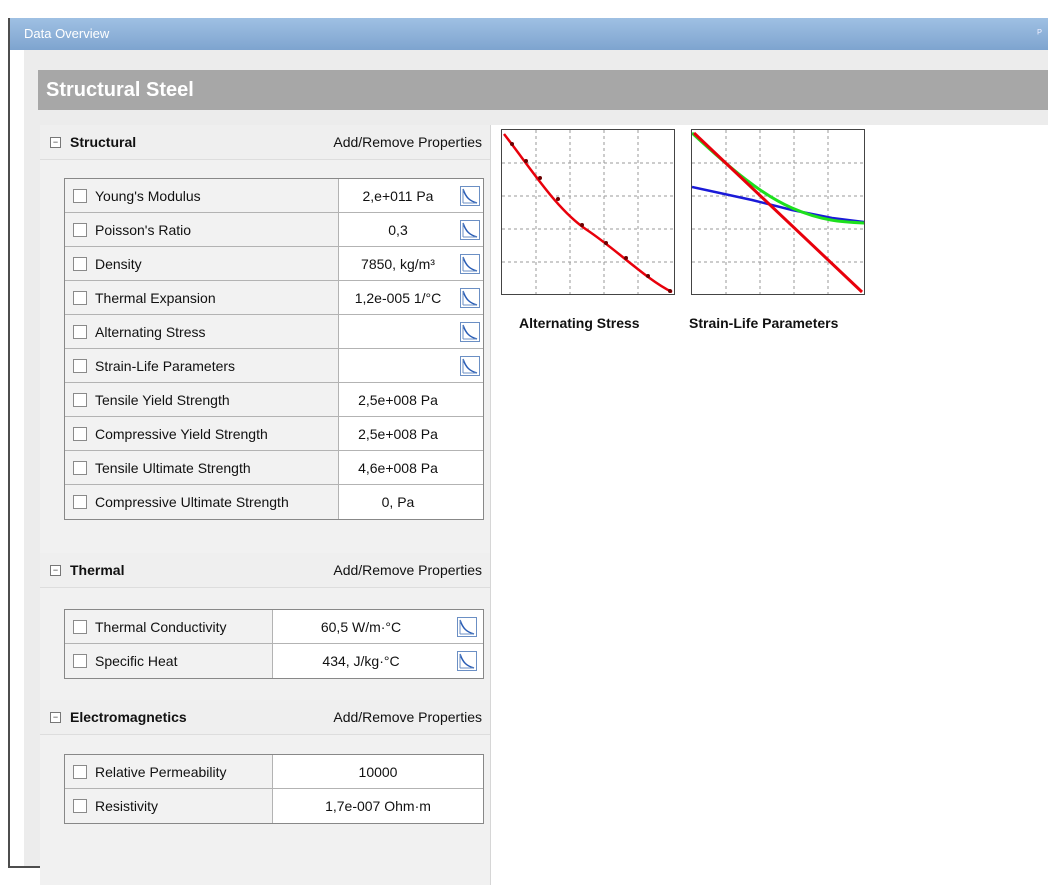  I want to click on property-value: 10000, so click(378, 771).